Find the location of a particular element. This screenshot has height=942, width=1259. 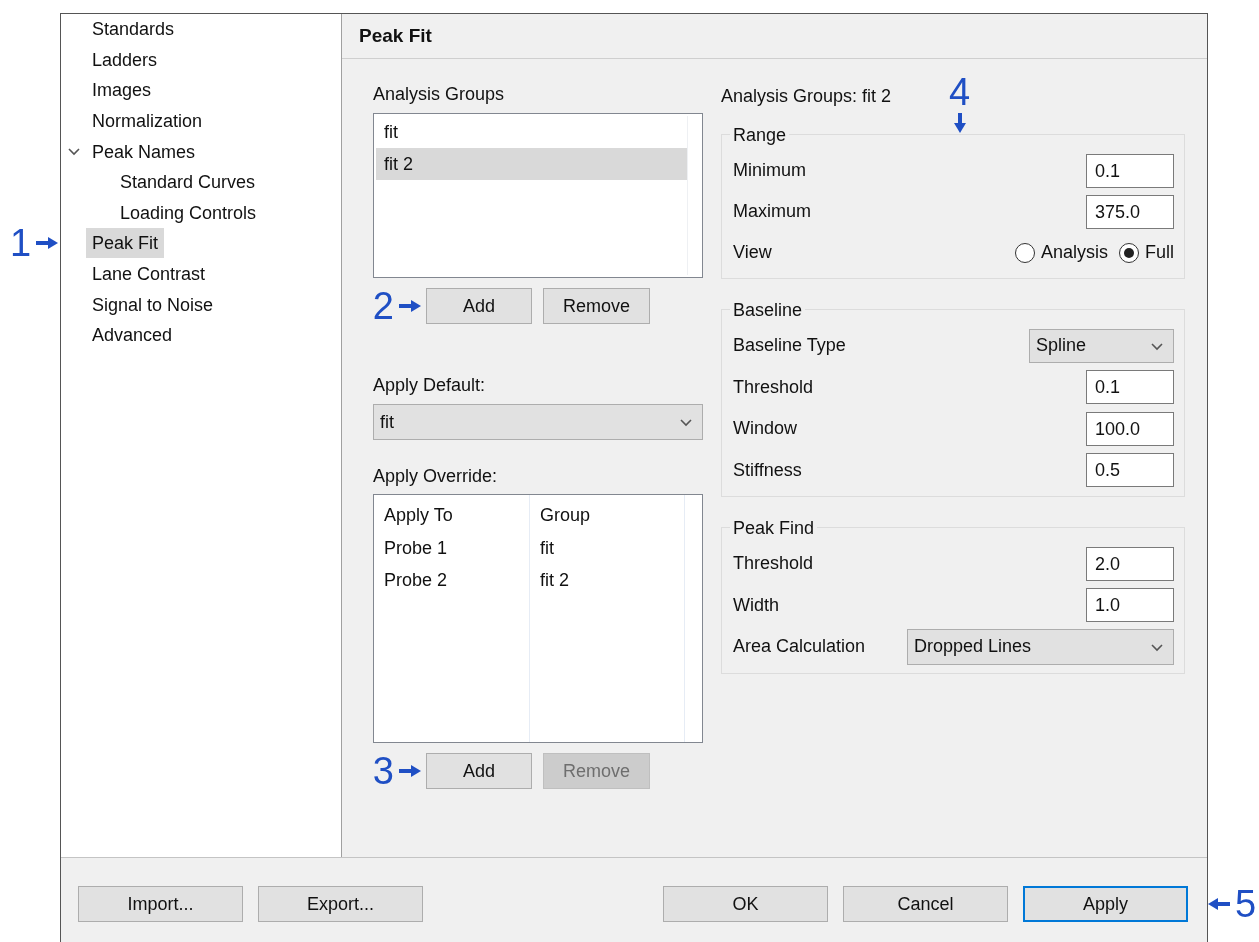

input-field: 375.0 is located at coordinates (1130, 211).